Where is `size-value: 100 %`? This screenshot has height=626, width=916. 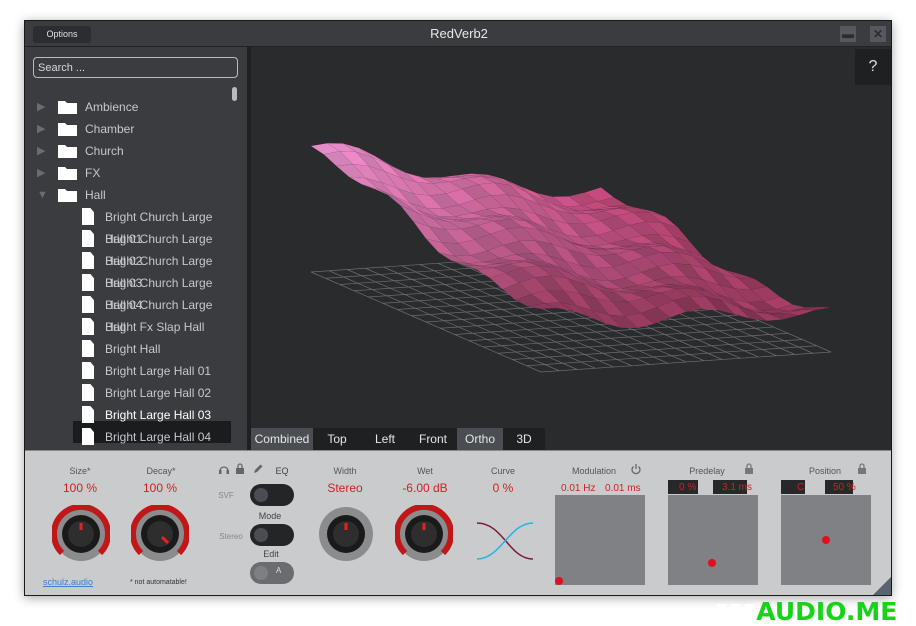
size-value: 100 % is located at coordinates (80, 488).